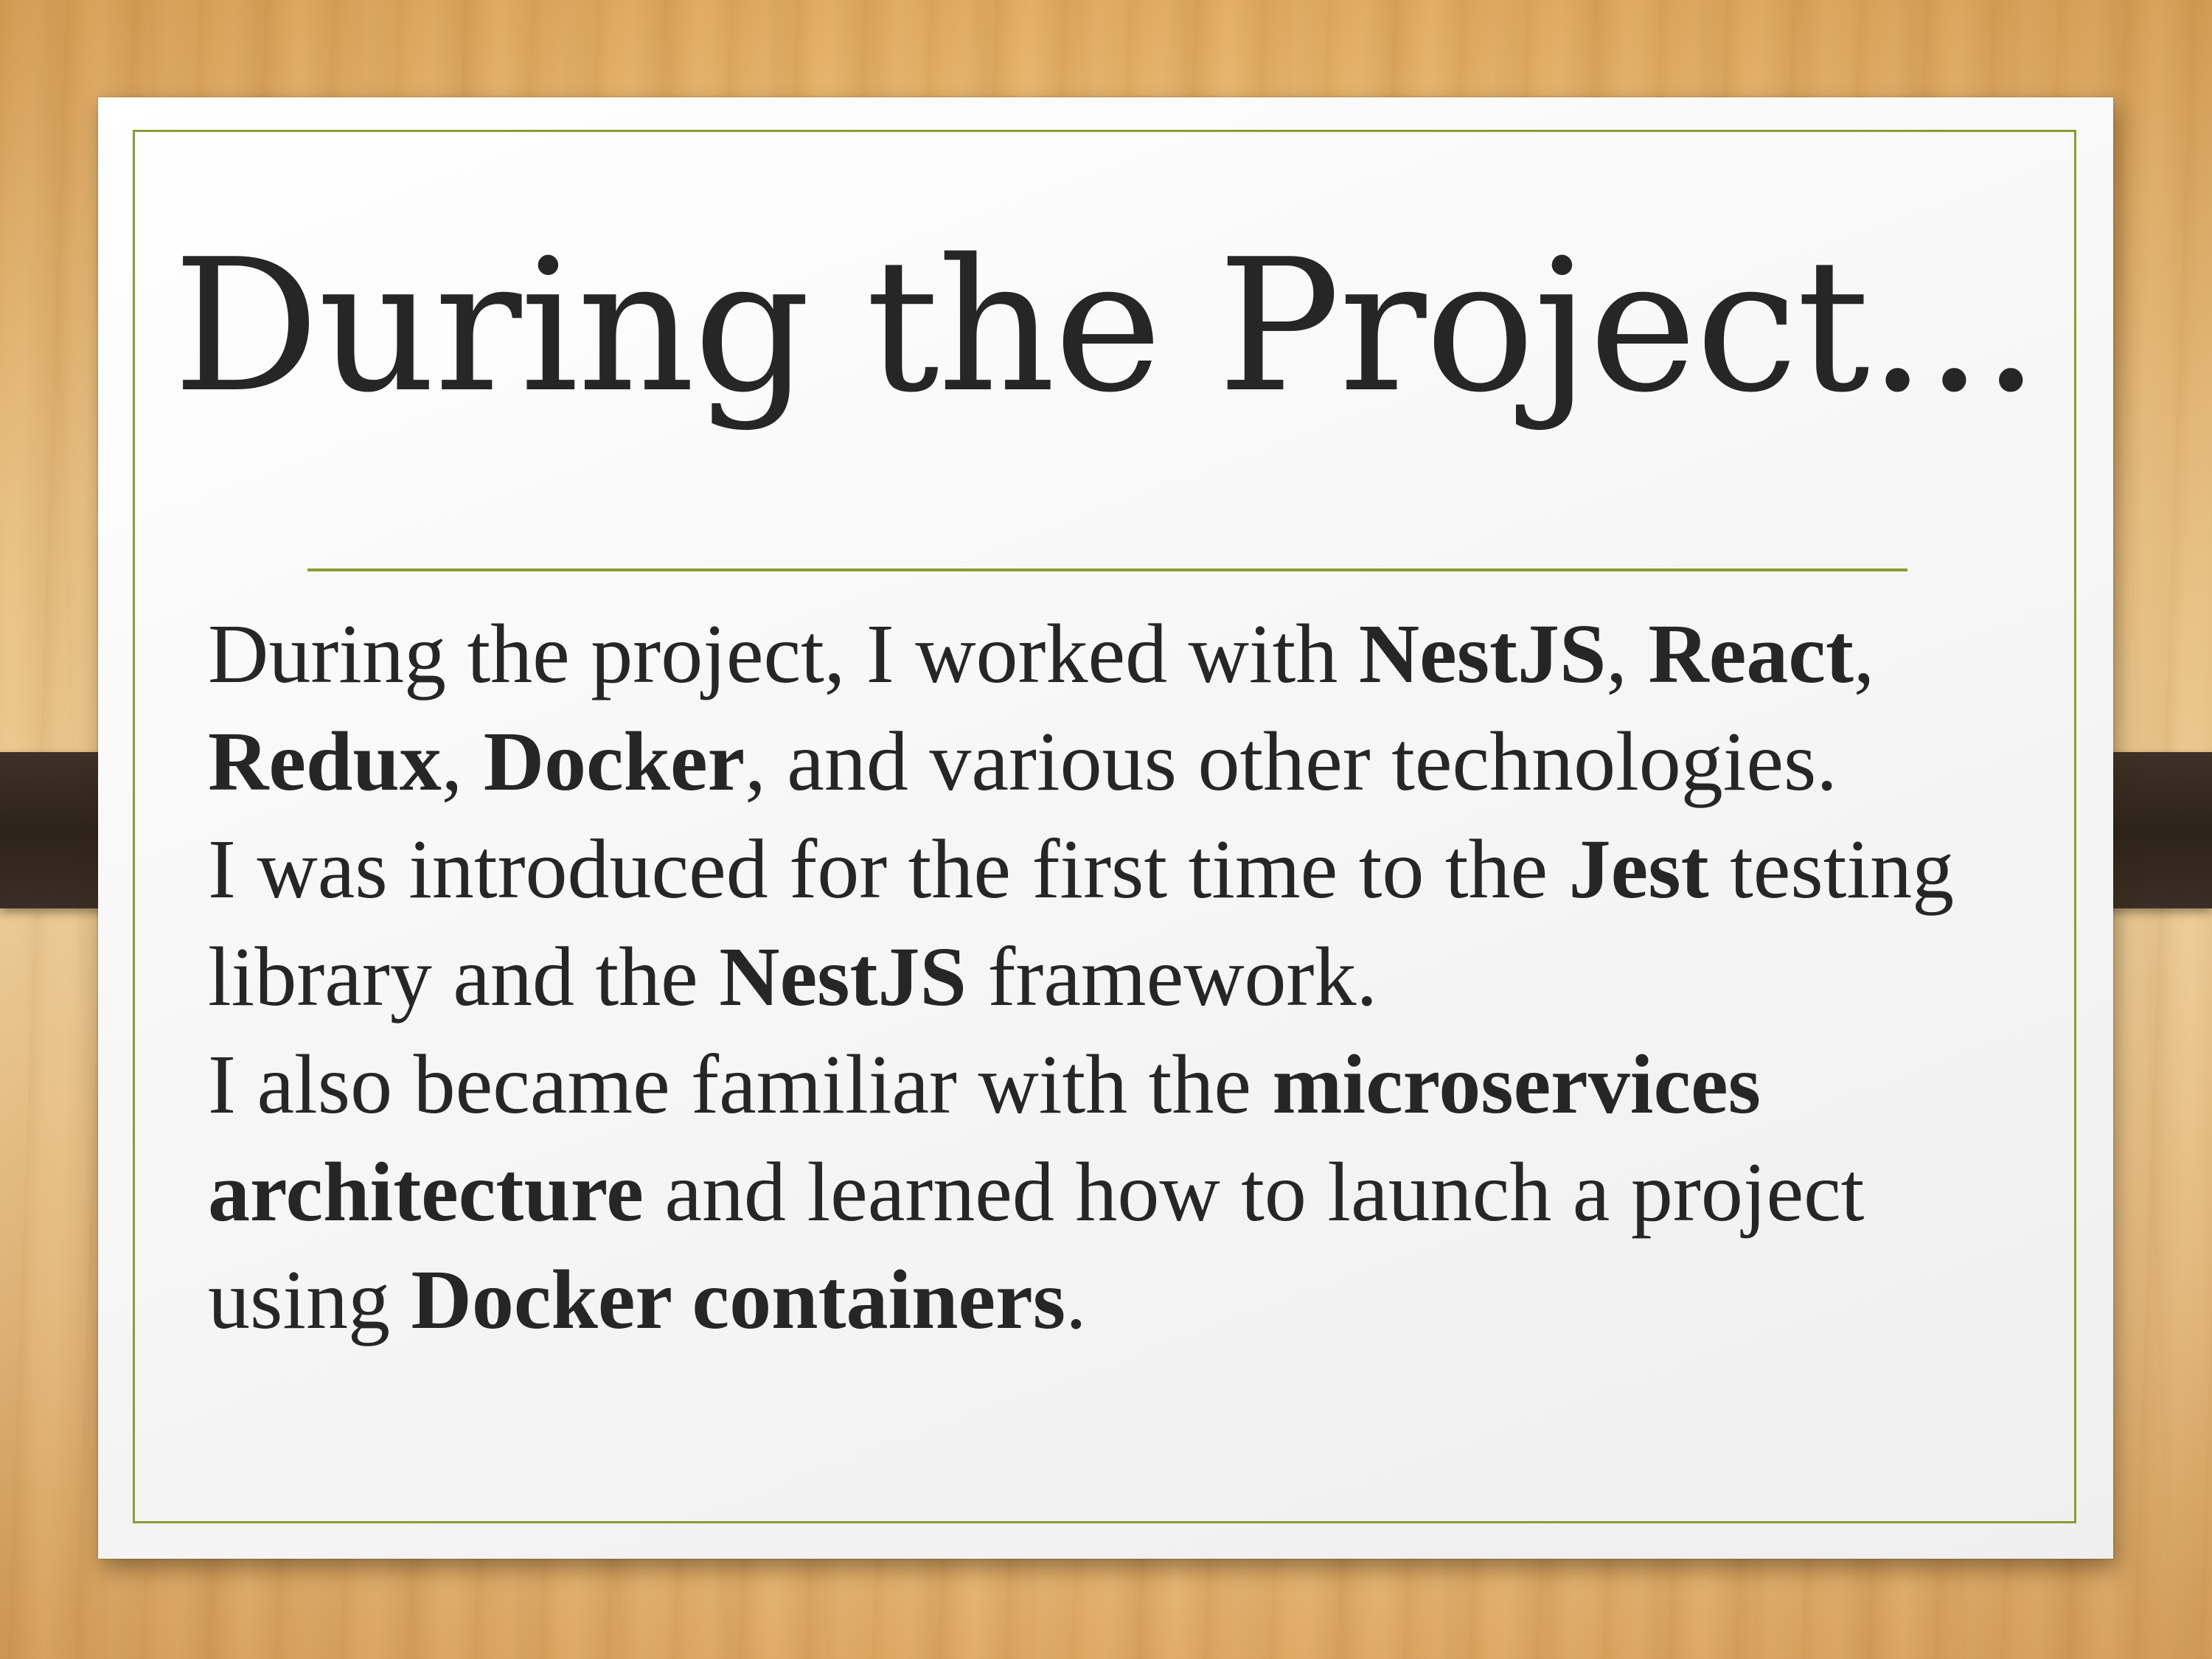 The width and height of the screenshot is (2212, 1659). I want to click on emphasized-term: React, so click(1751, 653).